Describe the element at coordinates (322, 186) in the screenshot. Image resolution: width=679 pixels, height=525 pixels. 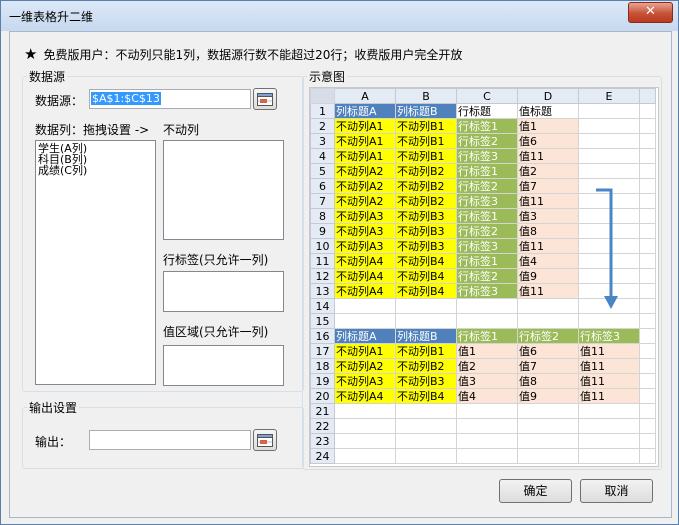
I see `row-header: 6` at that location.